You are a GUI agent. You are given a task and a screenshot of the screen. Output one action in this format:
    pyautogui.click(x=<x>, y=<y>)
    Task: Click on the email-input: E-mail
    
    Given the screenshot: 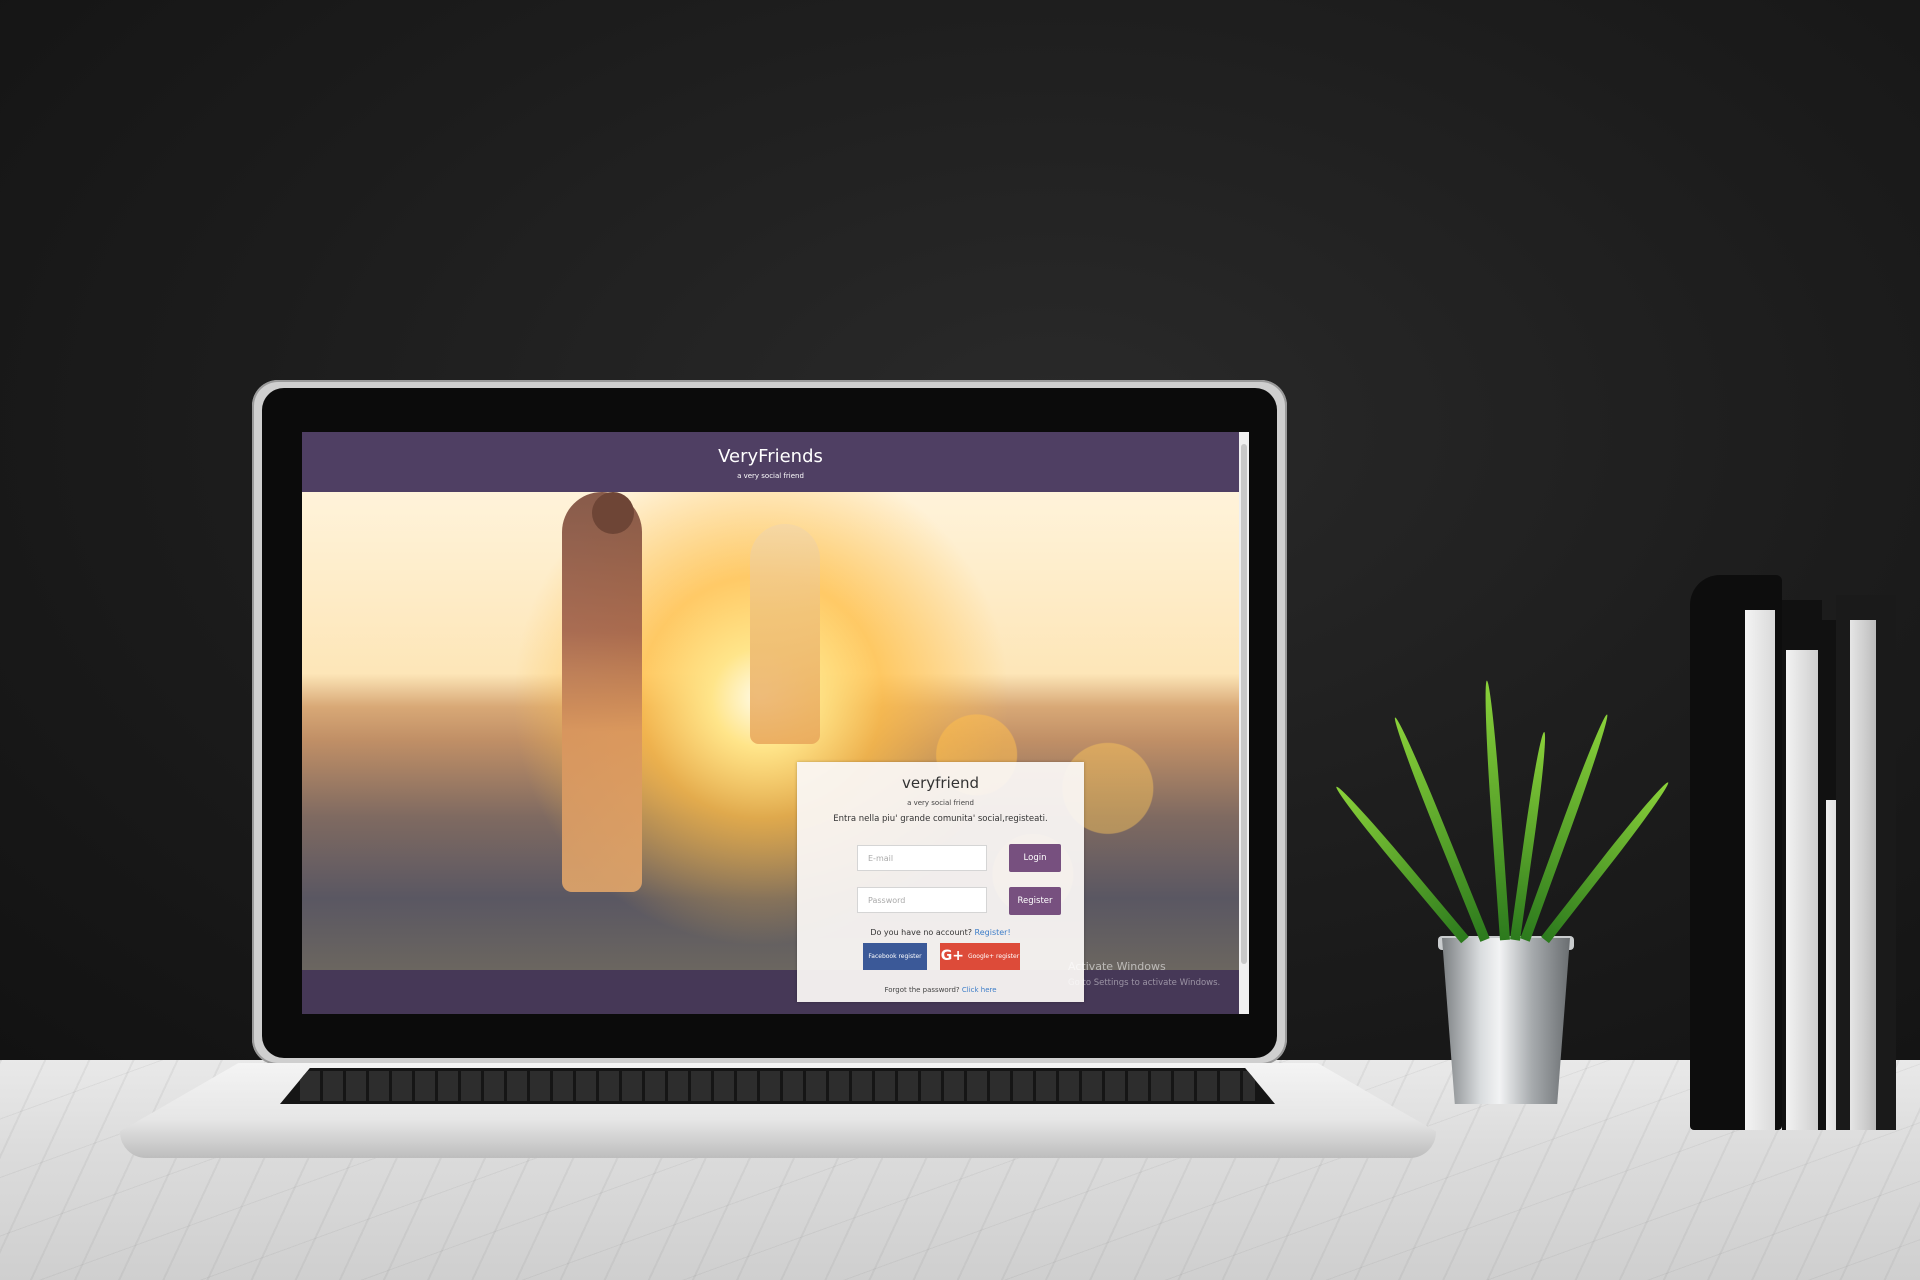 What is the action you would take?
    pyautogui.click(x=922, y=858)
    